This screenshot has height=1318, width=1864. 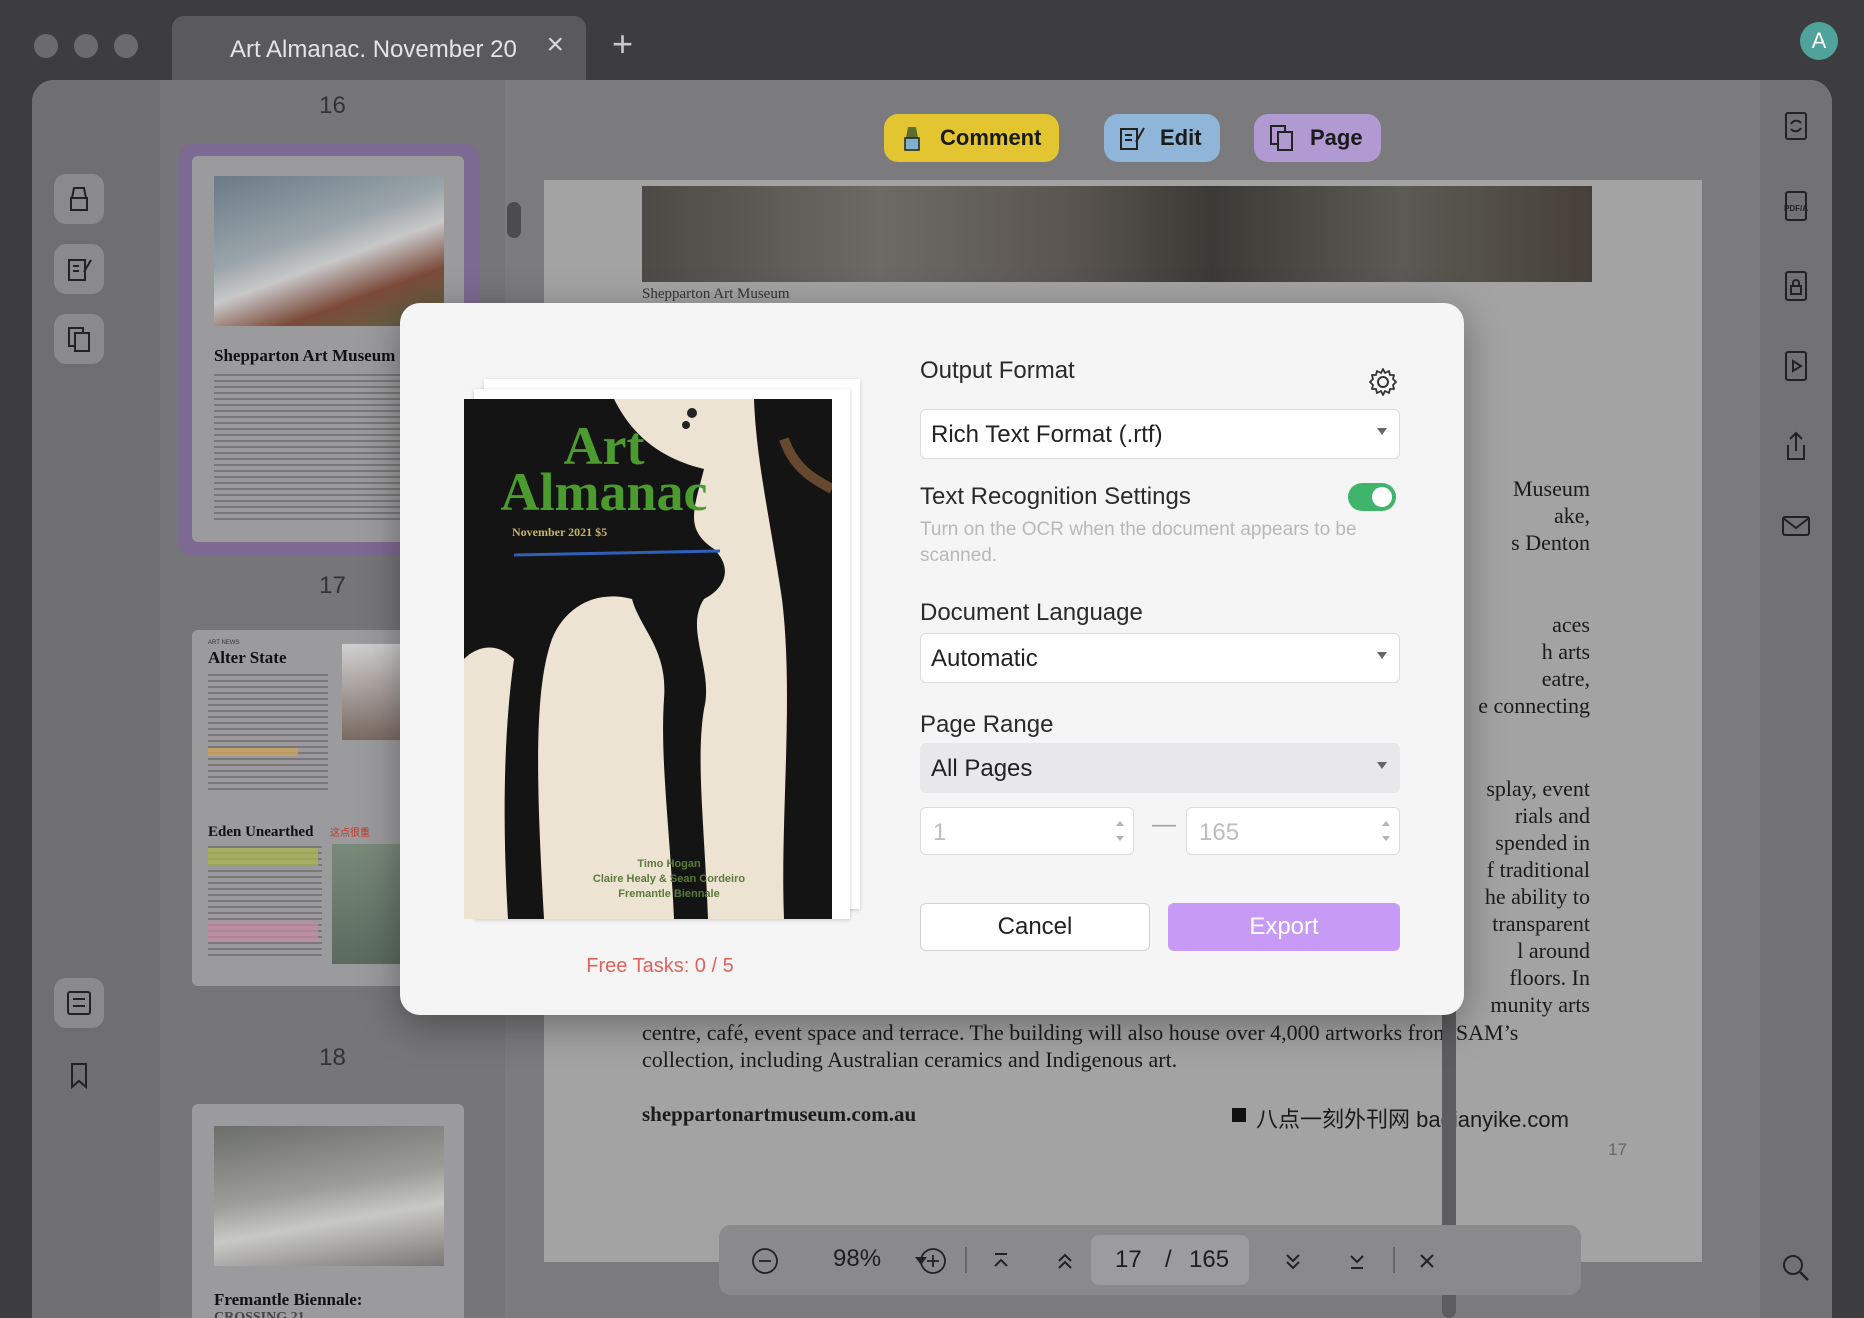 What do you see at coordinates (779, 1114) in the screenshot?
I see `website-link: sheppartonartmuseum.com.au` at bounding box center [779, 1114].